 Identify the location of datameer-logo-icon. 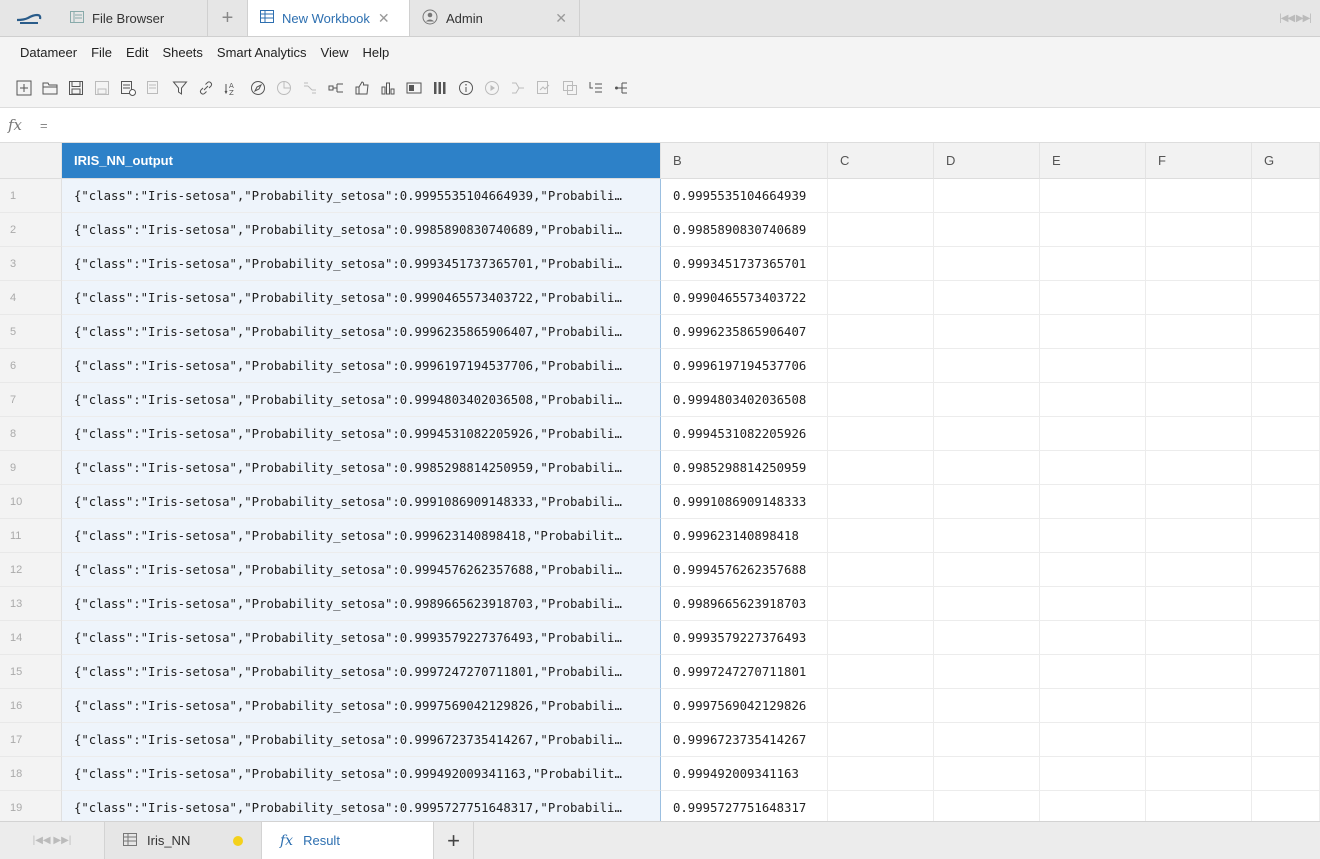
(29, 18).